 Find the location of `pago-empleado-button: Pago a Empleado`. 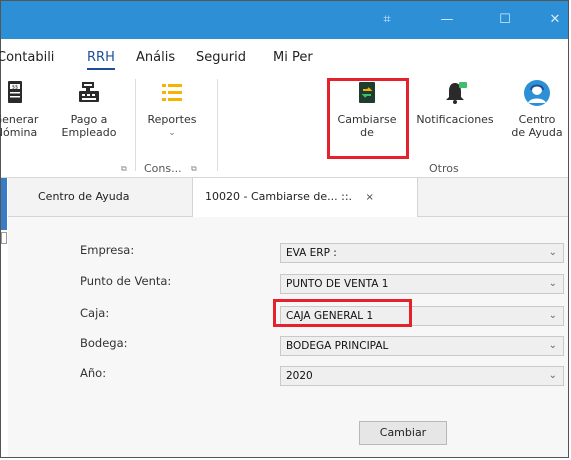

pago-empleado-button: Pago a Empleado is located at coordinates (89, 109).